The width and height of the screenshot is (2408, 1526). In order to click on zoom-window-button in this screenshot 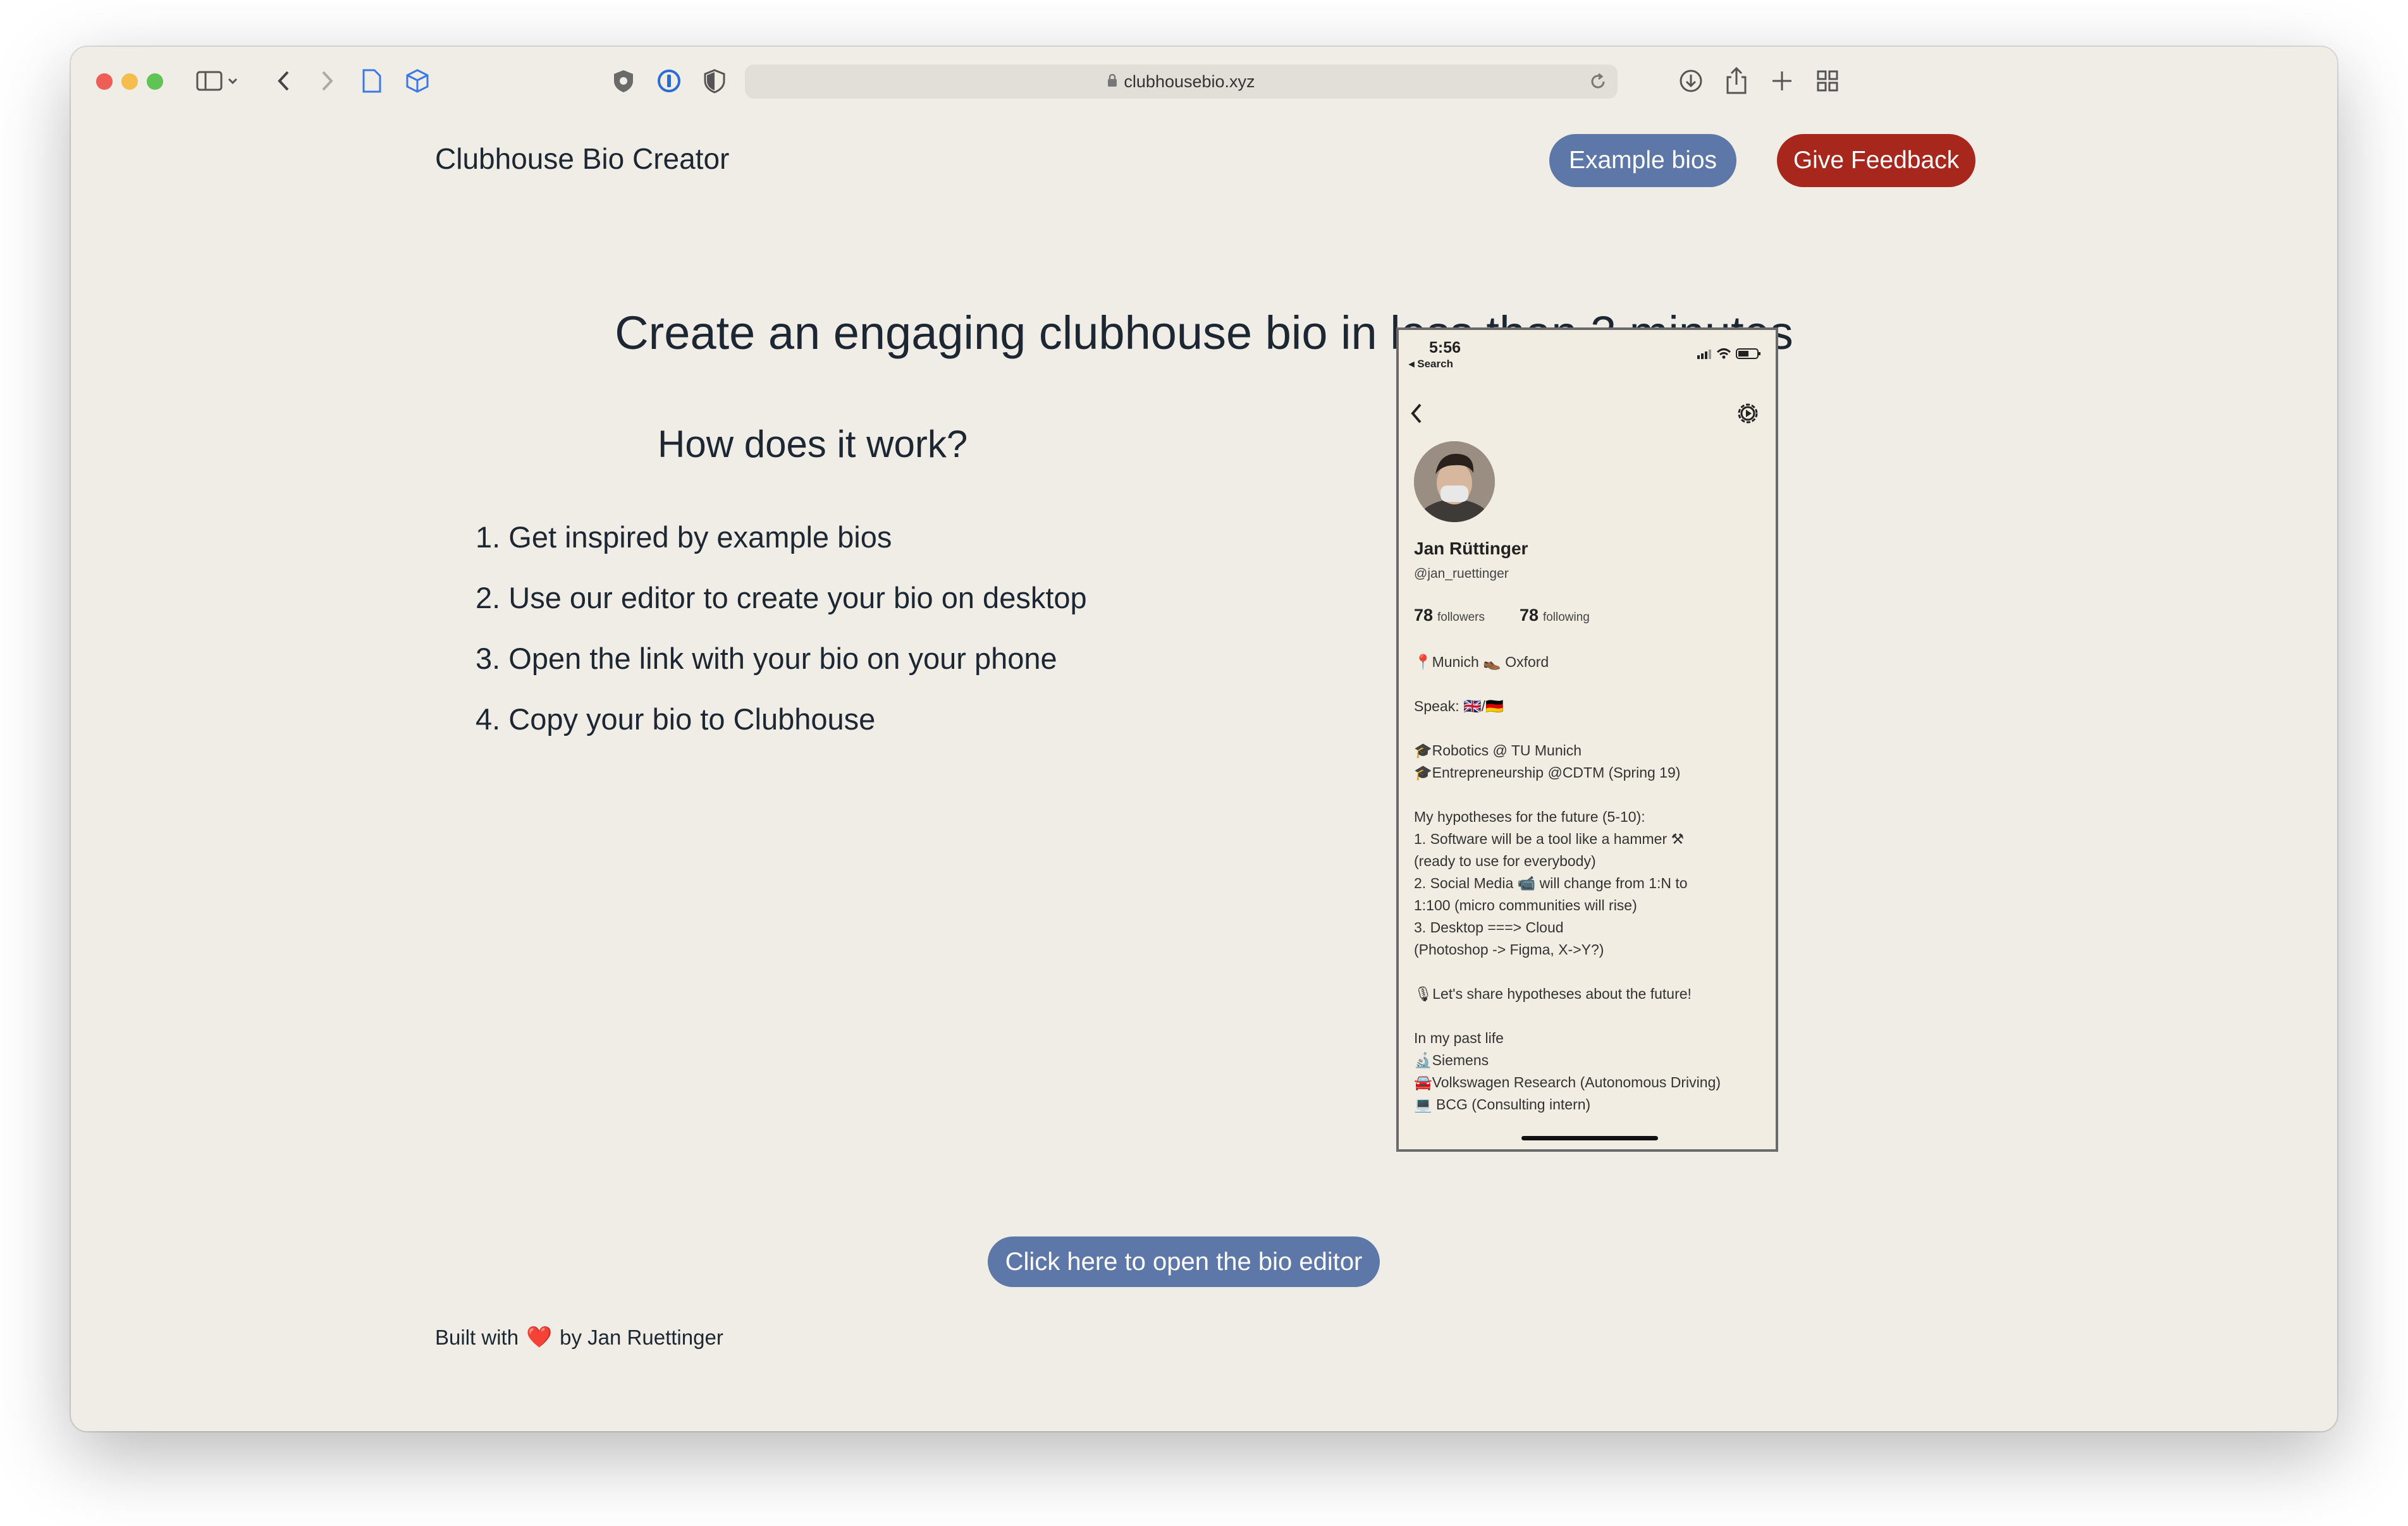, I will do `click(155, 81)`.